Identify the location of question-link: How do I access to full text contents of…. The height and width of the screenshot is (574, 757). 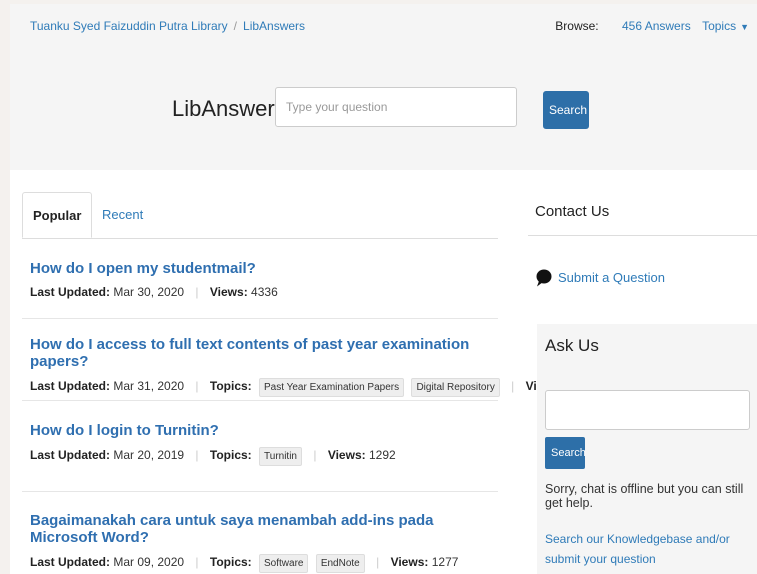
(264, 353).